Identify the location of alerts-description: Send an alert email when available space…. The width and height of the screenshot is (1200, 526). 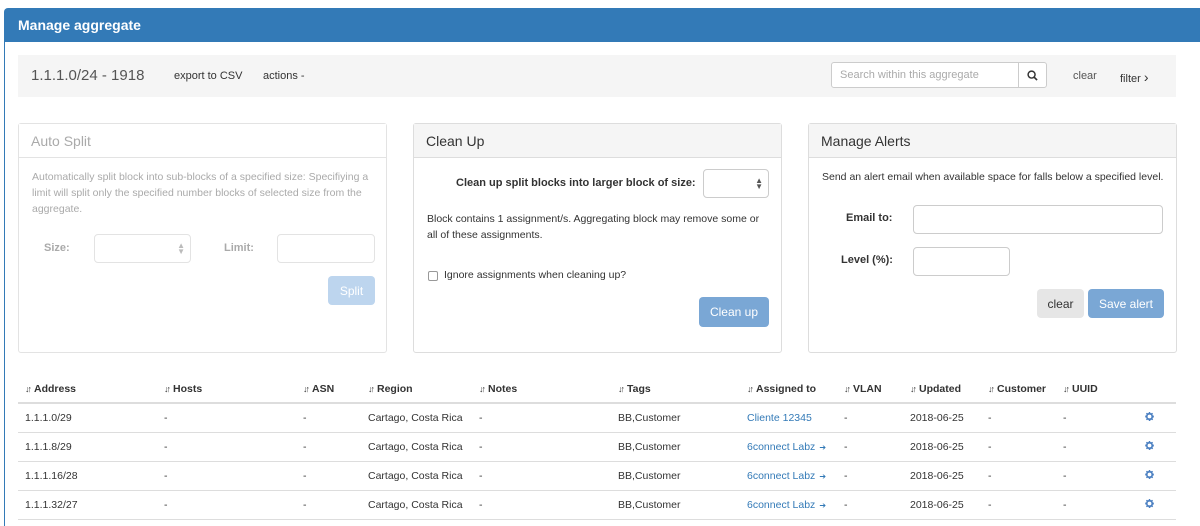
(993, 177).